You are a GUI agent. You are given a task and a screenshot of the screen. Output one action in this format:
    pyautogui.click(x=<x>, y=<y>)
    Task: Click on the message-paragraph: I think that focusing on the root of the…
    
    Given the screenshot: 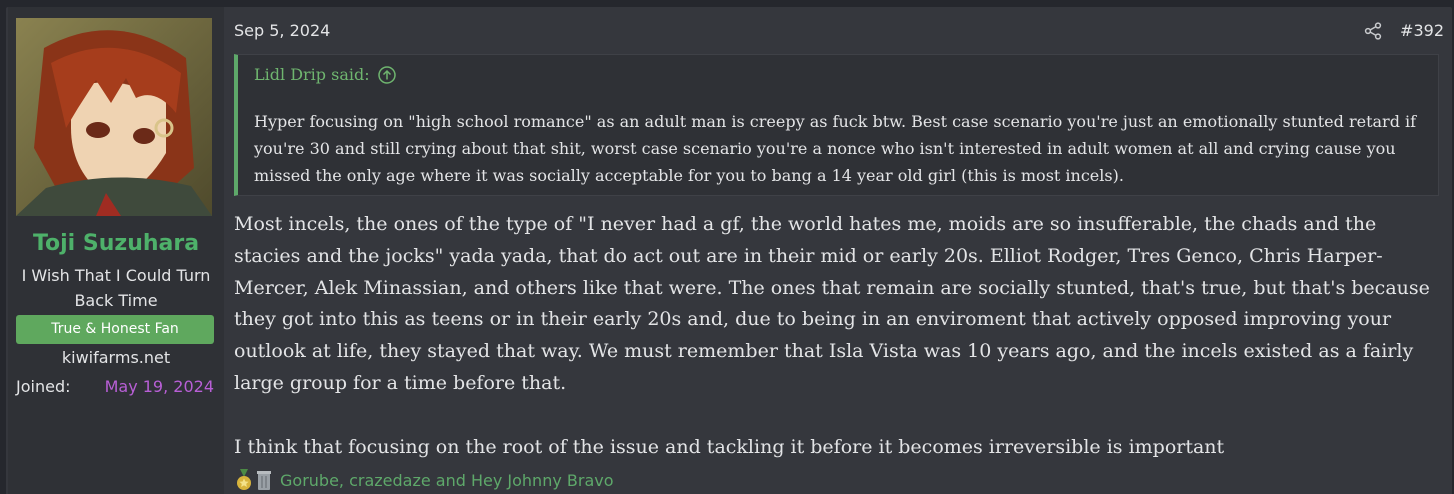 What is the action you would take?
    pyautogui.click(x=729, y=446)
    